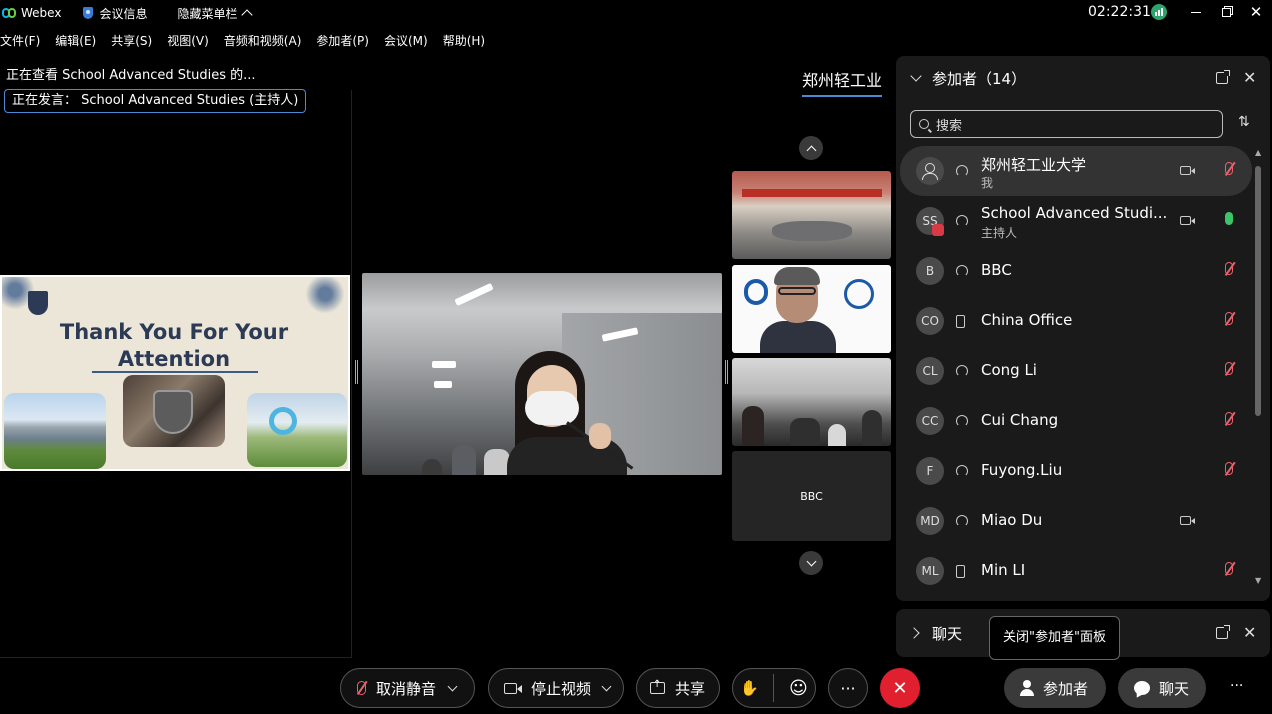 Image resolution: width=1272 pixels, height=714 pixels. What do you see at coordinates (174, 345) in the screenshot?
I see `slide-title: Thank You For Your Attention` at bounding box center [174, 345].